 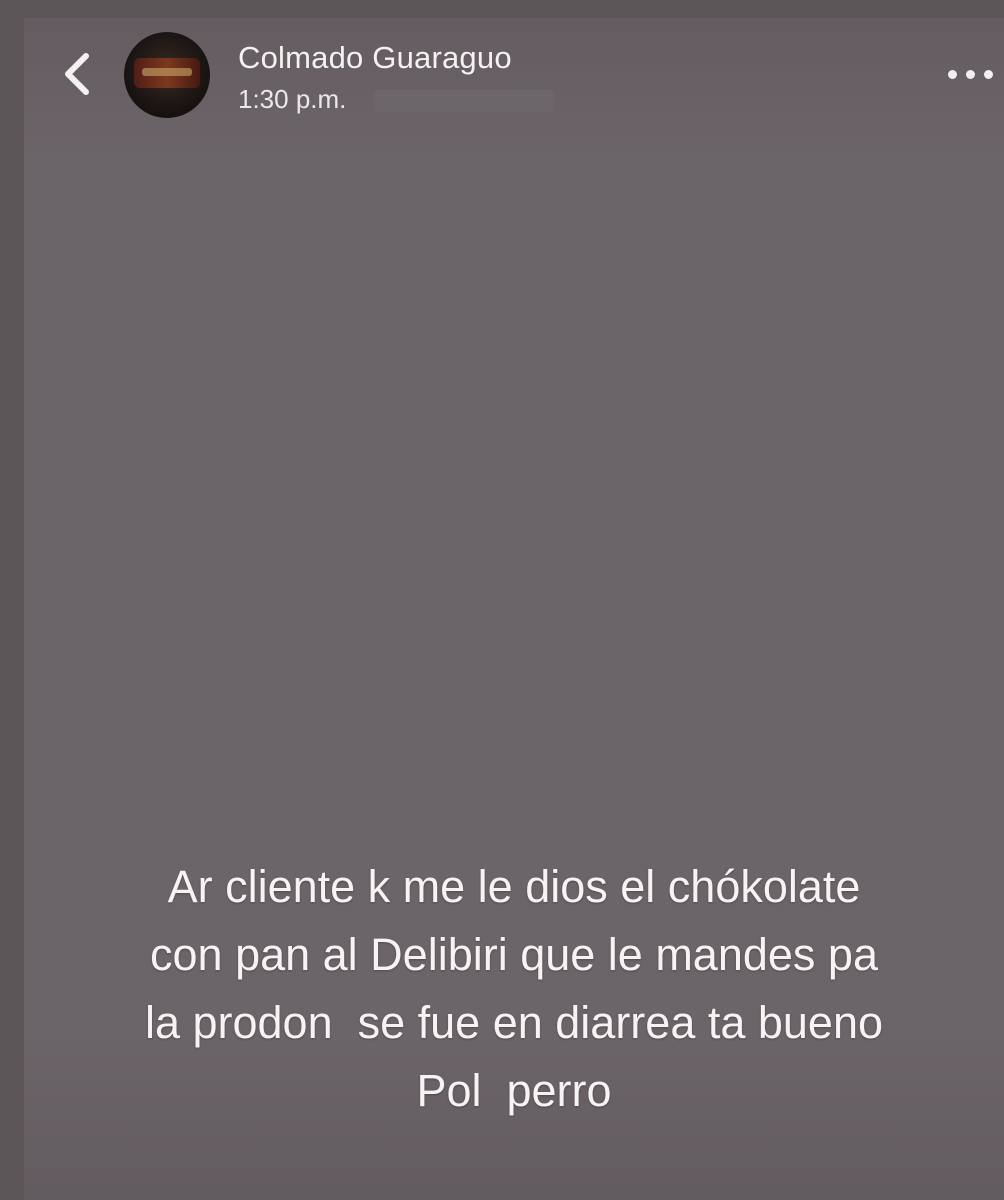 I want to click on timestamp: 1:30 p.m., so click(x=292, y=99).